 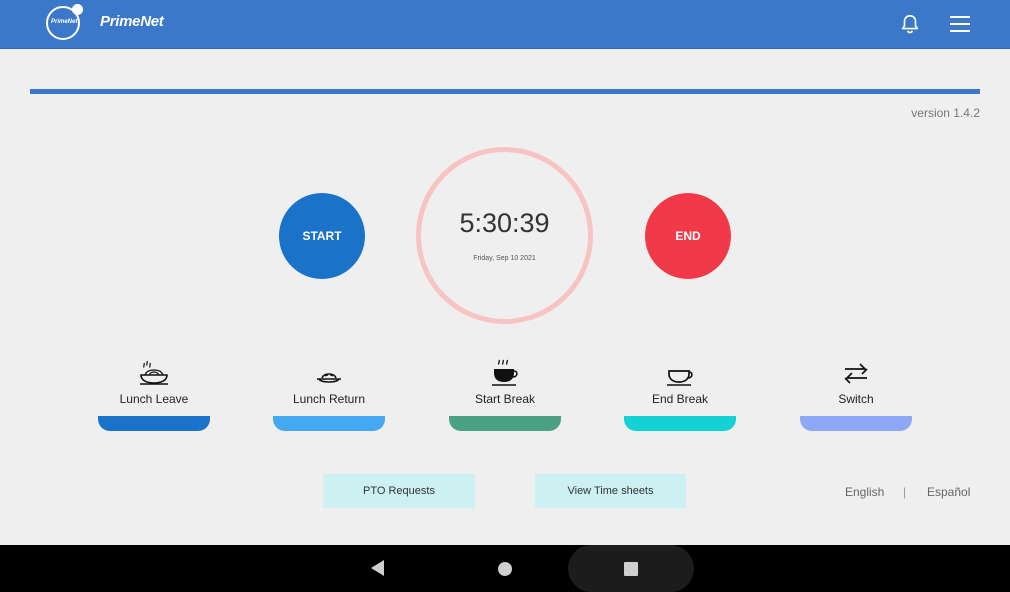 What do you see at coordinates (322, 236) in the screenshot?
I see `start-button: START` at bounding box center [322, 236].